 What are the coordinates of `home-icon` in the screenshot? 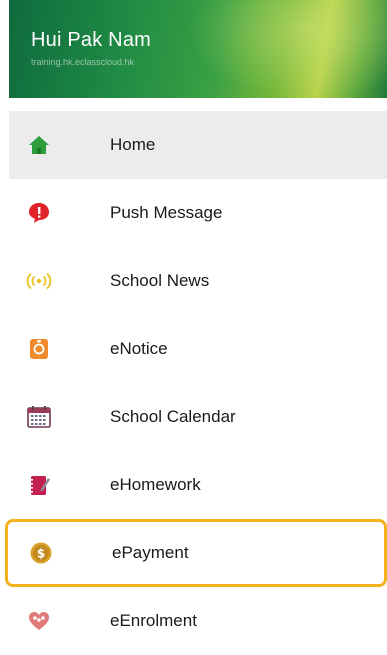 It's located at (39, 145).